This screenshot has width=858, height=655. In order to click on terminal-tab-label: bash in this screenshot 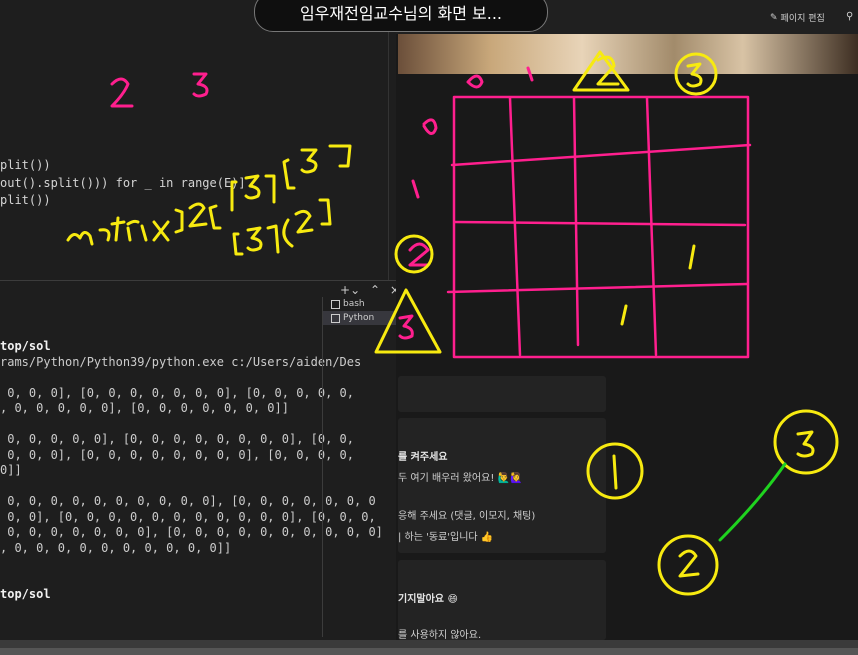, I will do `click(354, 304)`.